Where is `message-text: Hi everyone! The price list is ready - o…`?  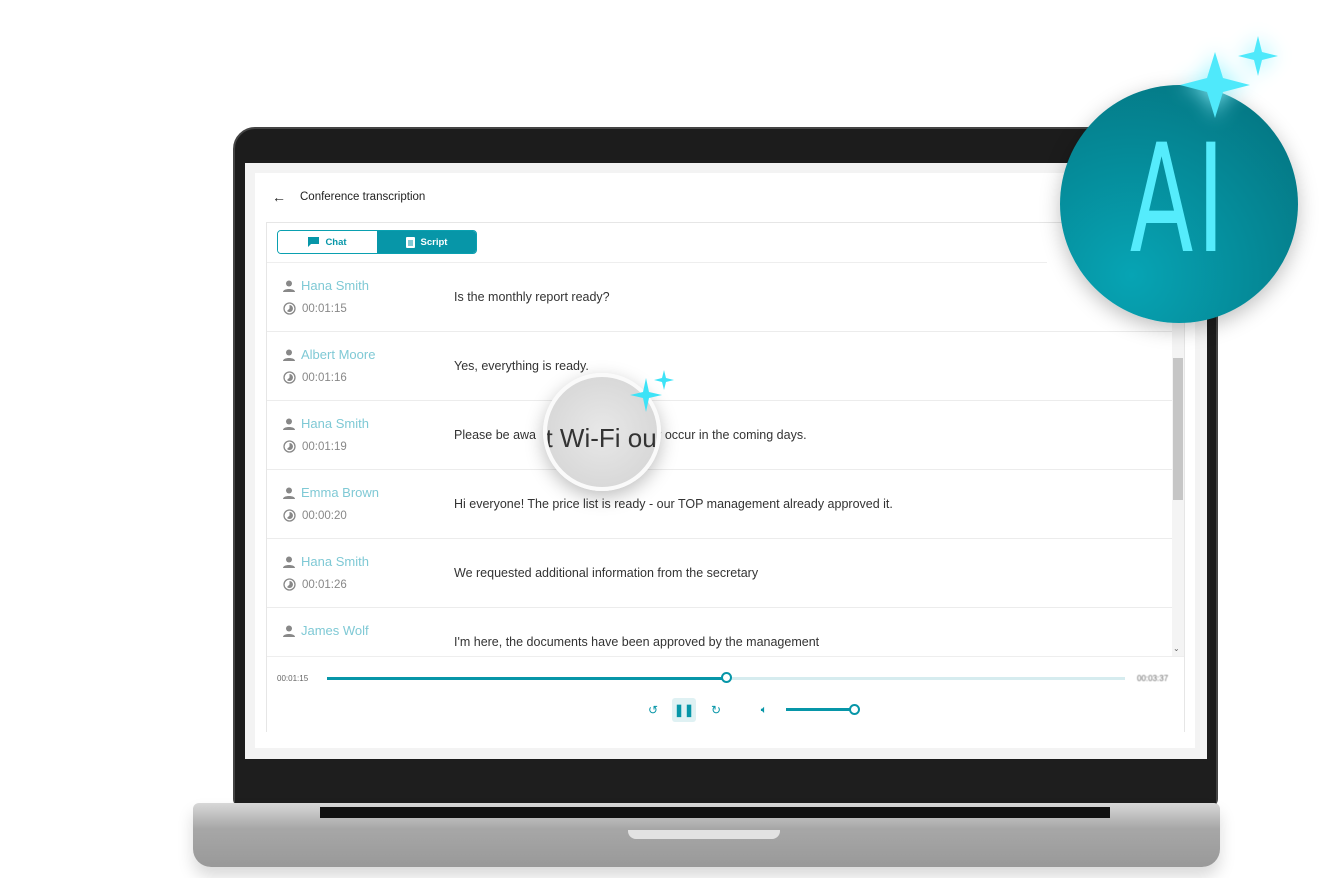
message-text: Hi everyone! The price list is ready - o… is located at coordinates (673, 504).